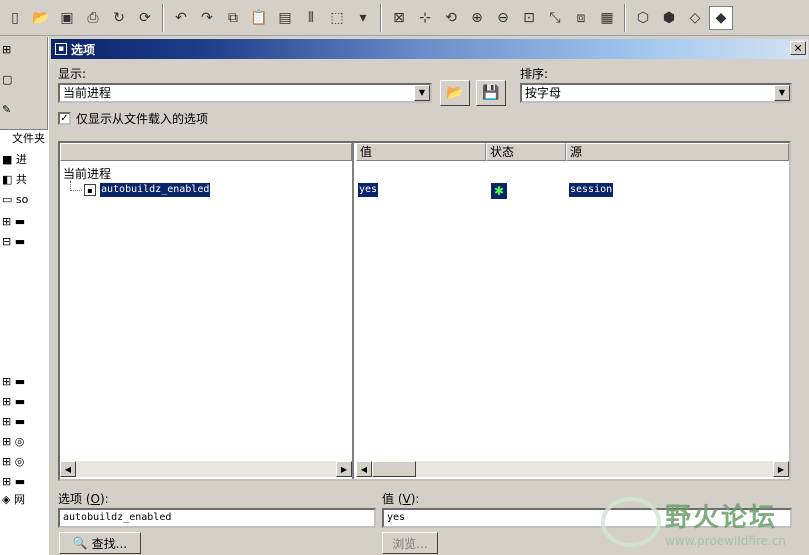 This screenshot has width=809, height=555. Describe the element at coordinates (695, 18) in the screenshot. I see `no-hidden-icon: ◇` at that location.